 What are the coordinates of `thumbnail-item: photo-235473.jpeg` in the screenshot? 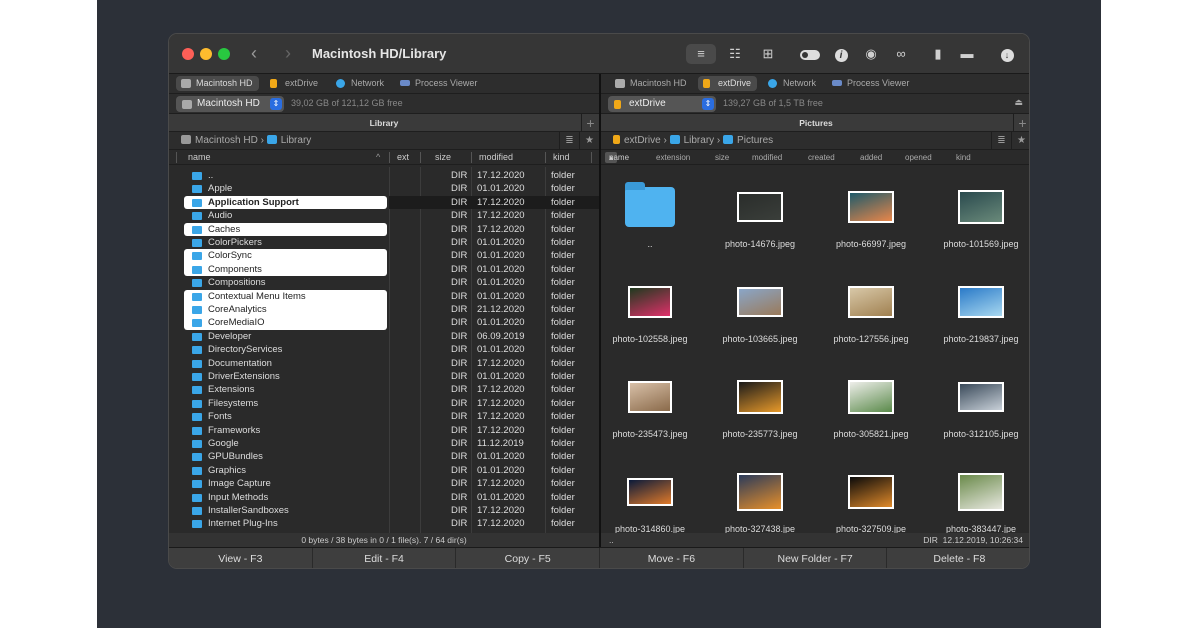 It's located at (653, 412).